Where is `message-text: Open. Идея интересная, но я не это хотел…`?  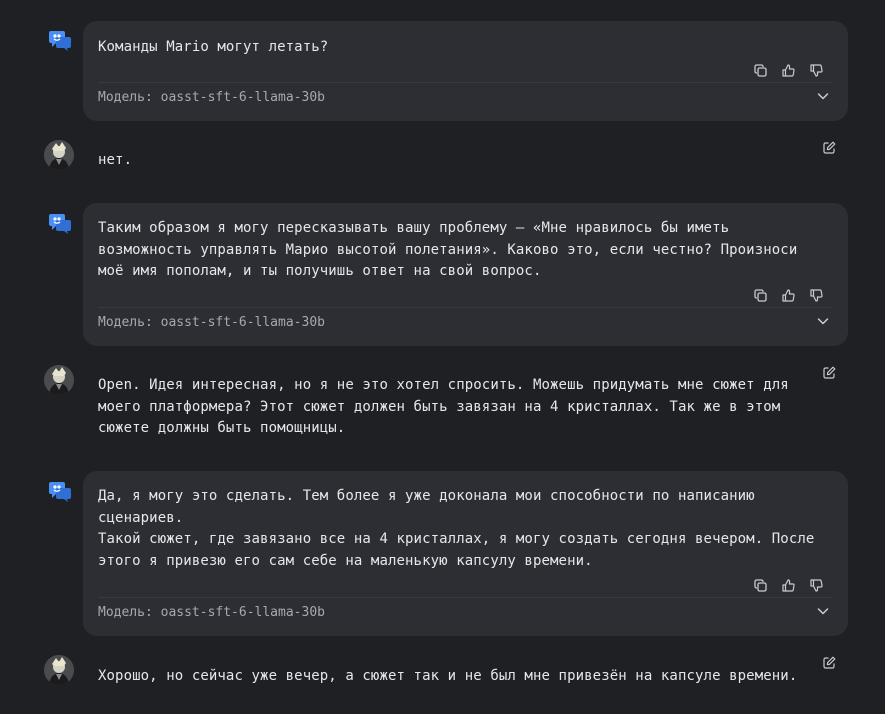
message-text: Open. Идея интересная, но я не это хотел… is located at coordinates (443, 406).